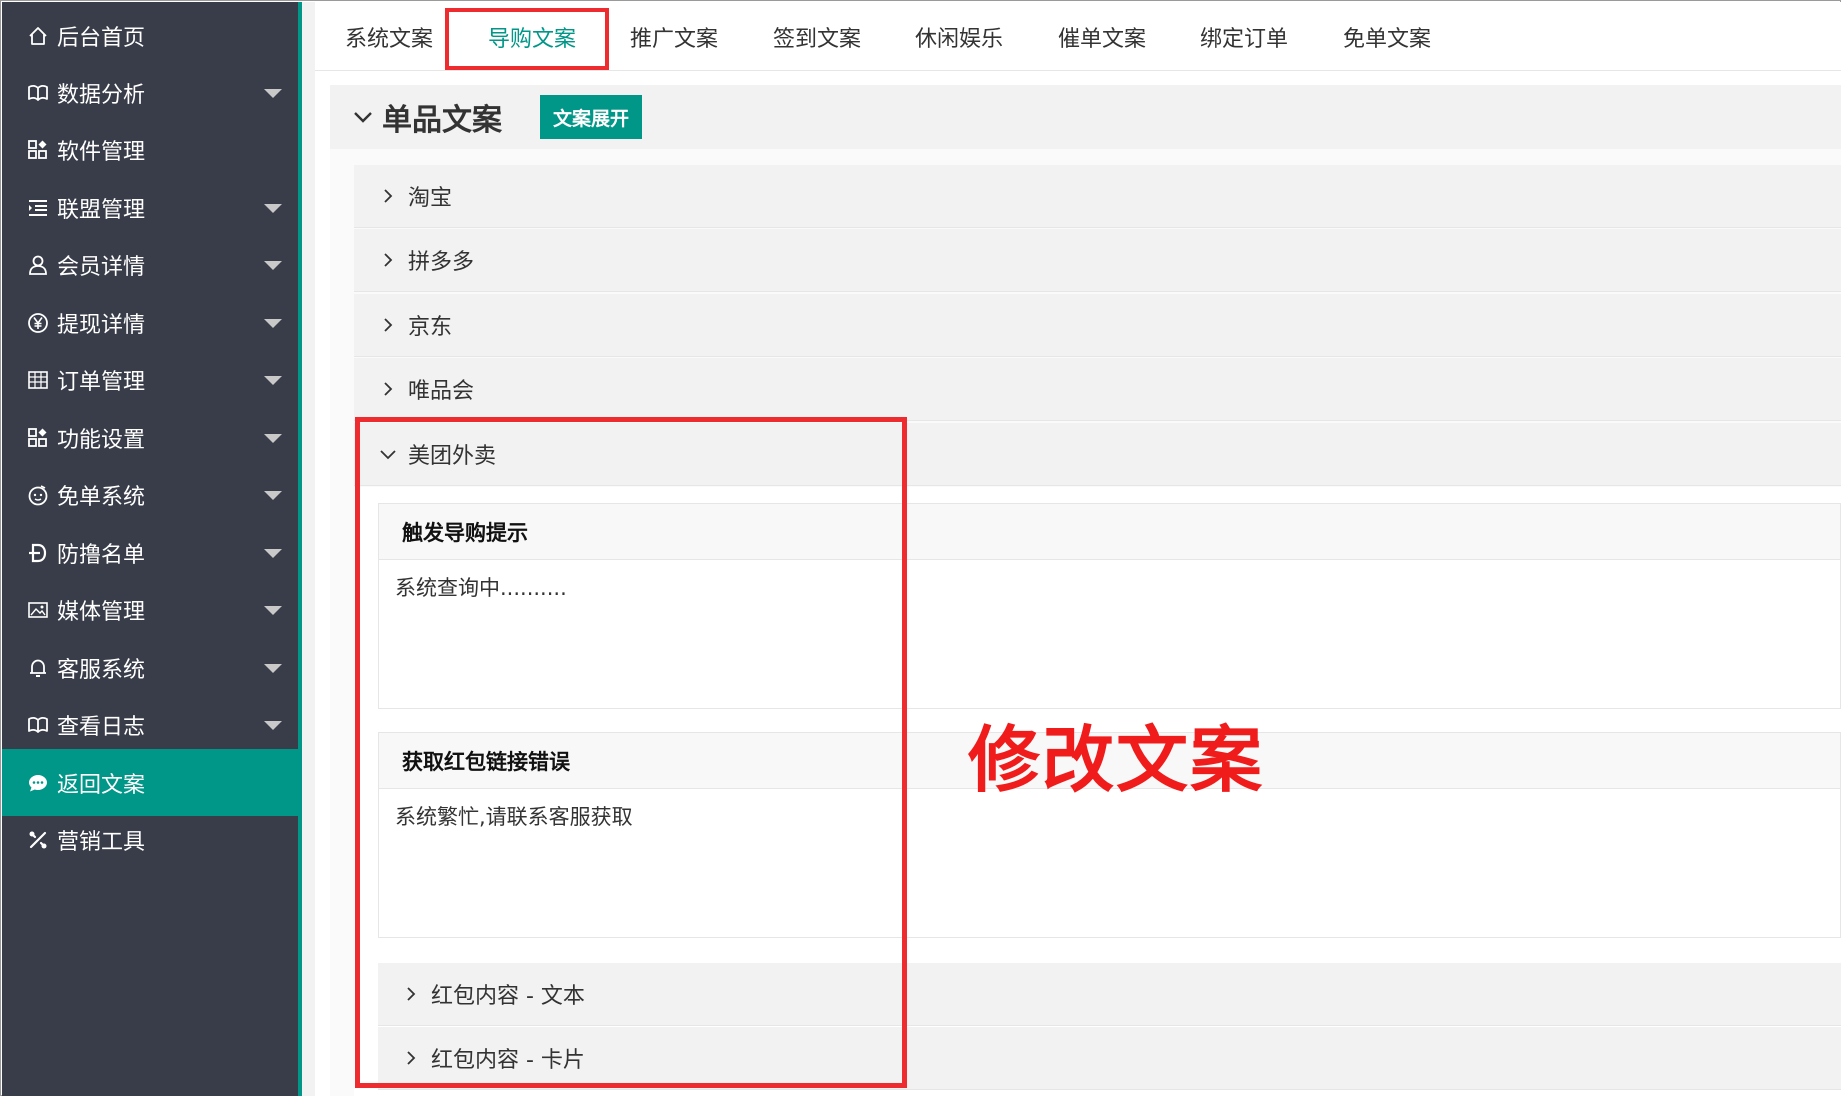  Describe the element at coordinates (389, 36) in the screenshot. I see `tab-system-copy: 系统文案` at that location.